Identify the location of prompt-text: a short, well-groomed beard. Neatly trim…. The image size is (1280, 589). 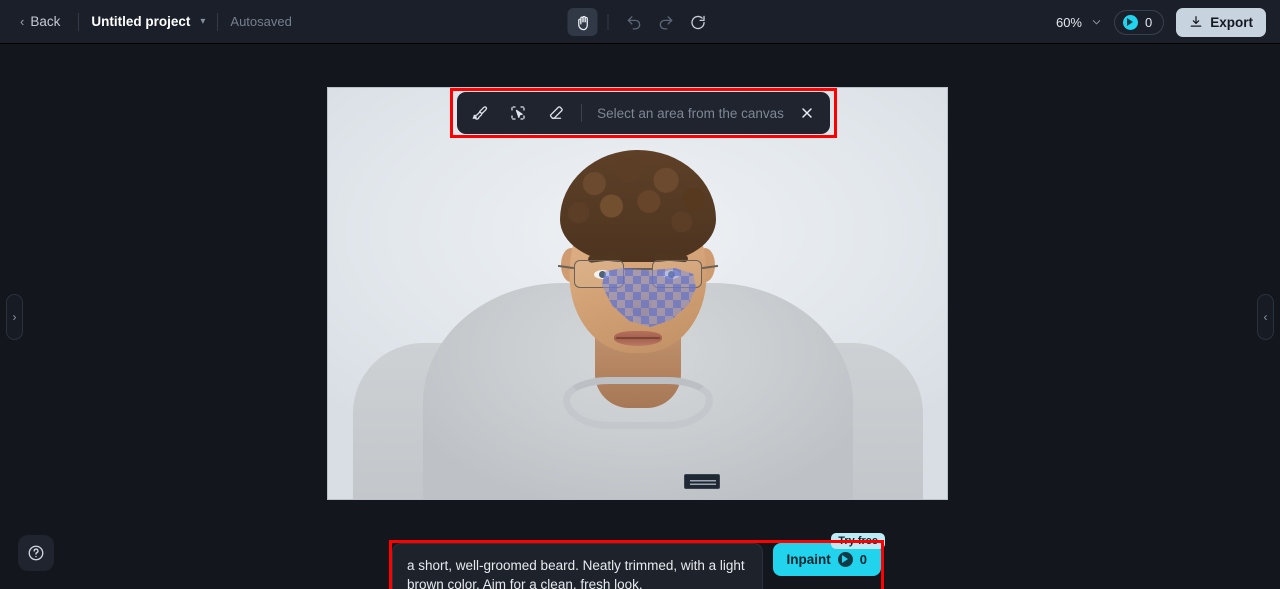
(576, 573).